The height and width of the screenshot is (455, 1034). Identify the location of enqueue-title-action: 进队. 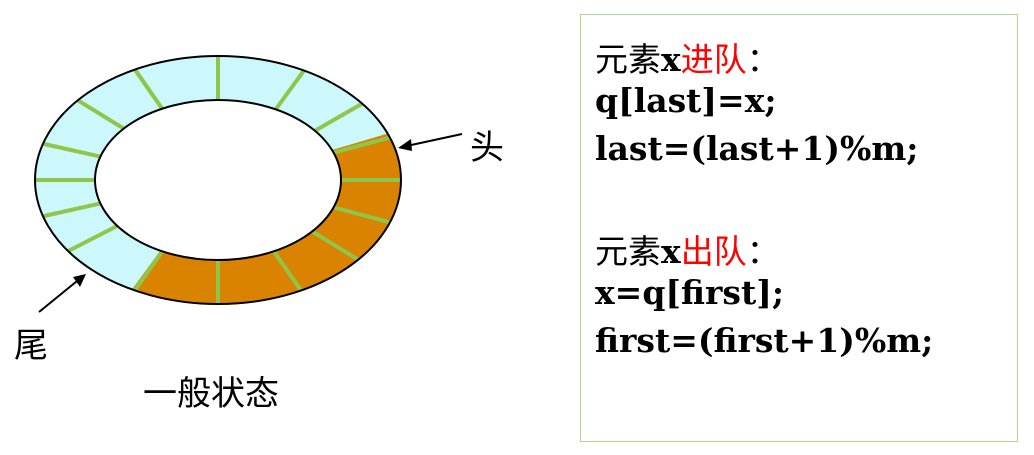
(713, 59).